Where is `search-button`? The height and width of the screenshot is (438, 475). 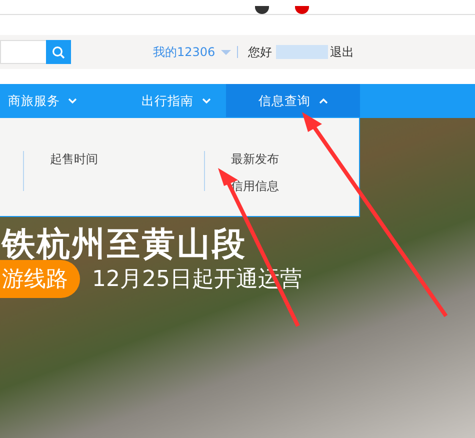
search-button is located at coordinates (58, 52).